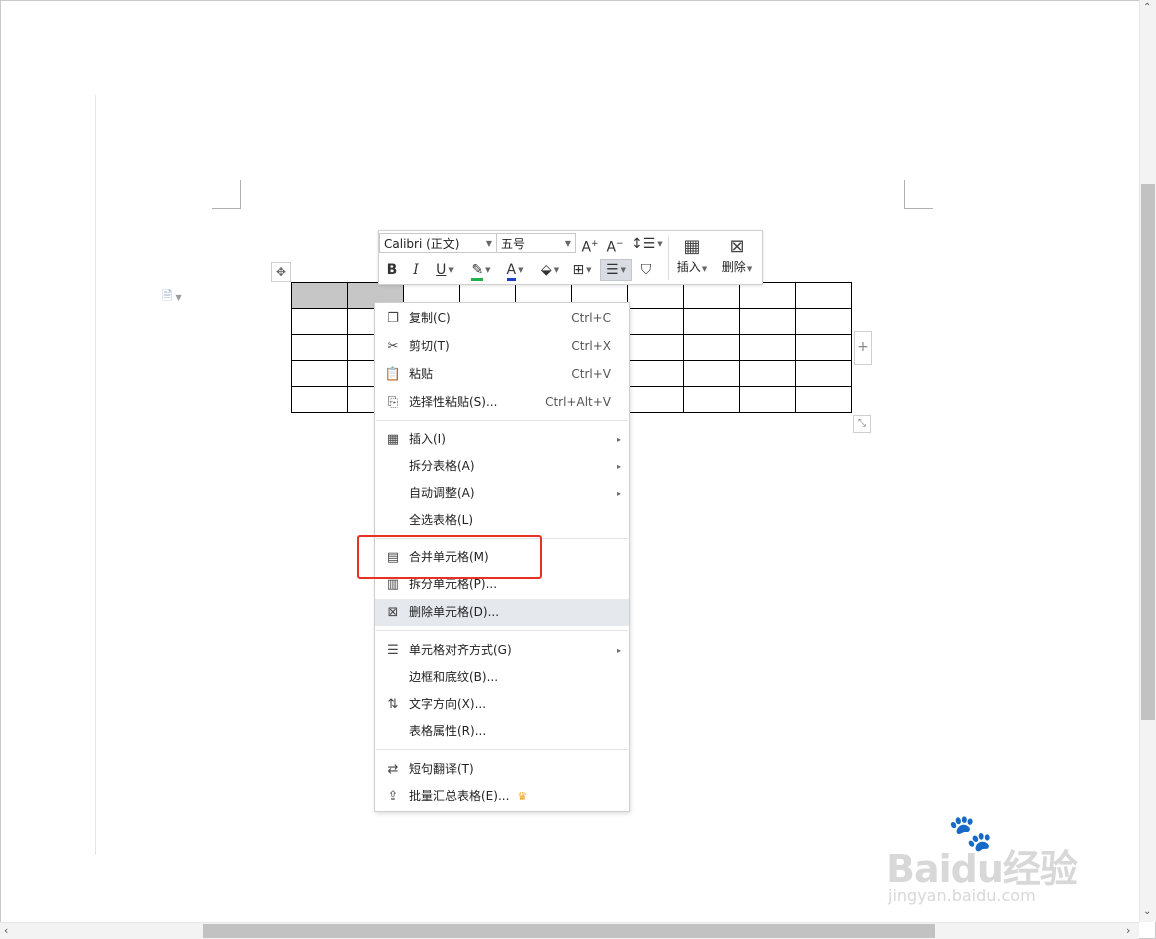 The height and width of the screenshot is (939, 1156). What do you see at coordinates (863, 348) in the screenshot?
I see `add-column-button: +` at bounding box center [863, 348].